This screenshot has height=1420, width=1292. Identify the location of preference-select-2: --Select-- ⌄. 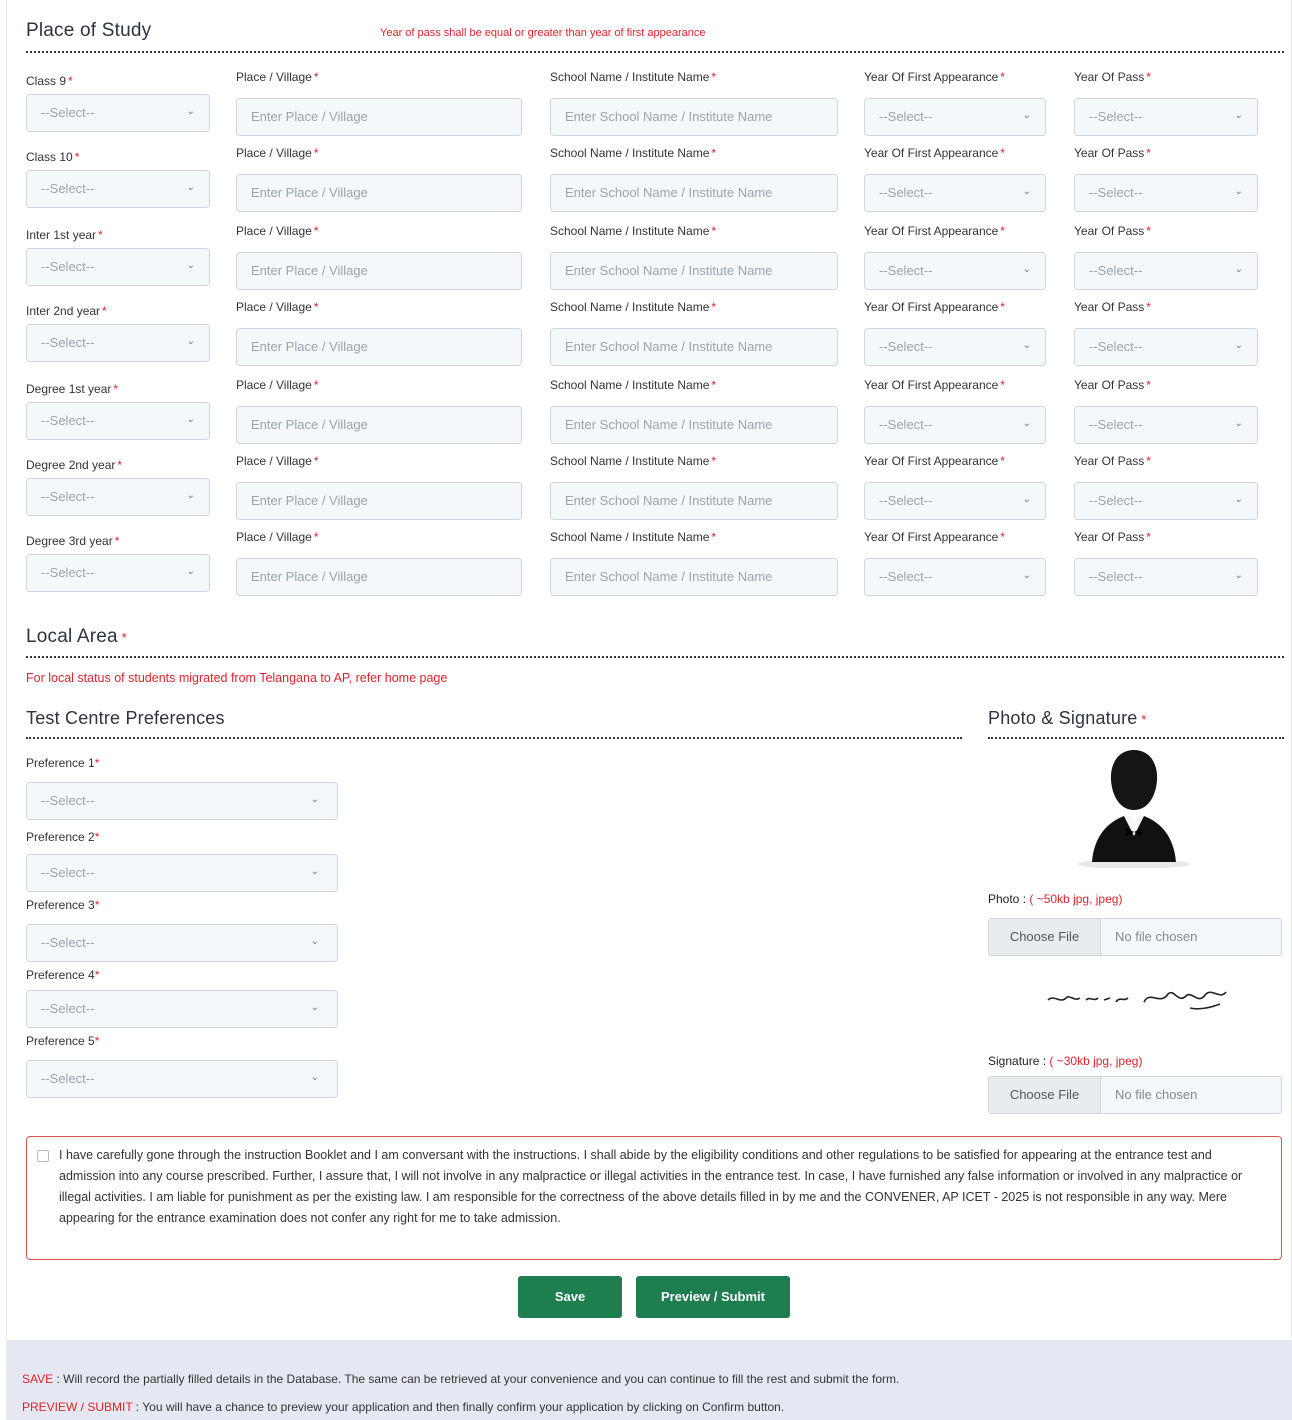
(182, 873).